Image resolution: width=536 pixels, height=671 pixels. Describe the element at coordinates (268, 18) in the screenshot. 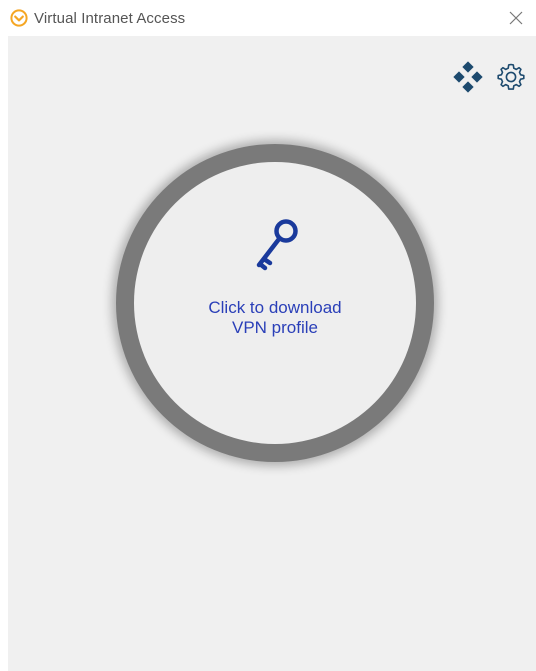

I see `title-bar: Virtual Intranet Access` at that location.